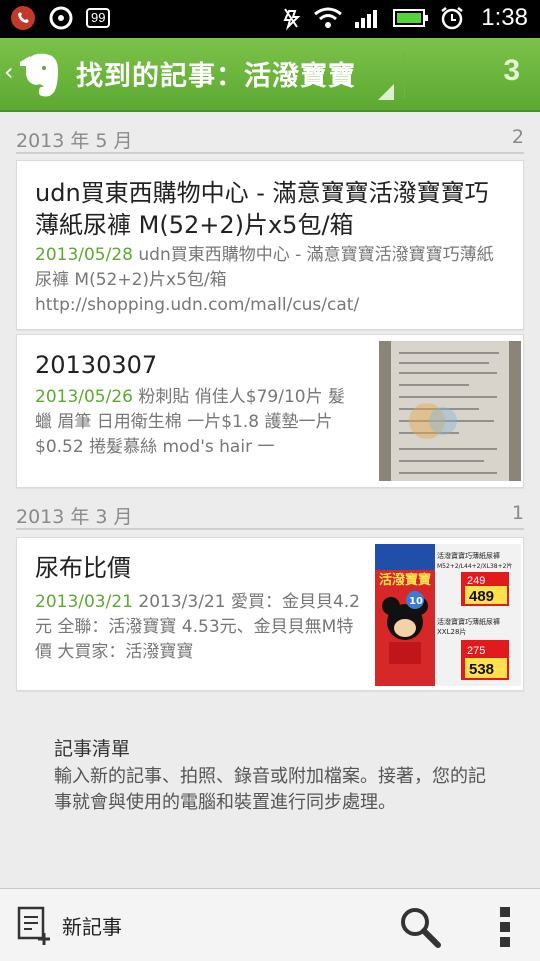  Describe the element at coordinates (270, 19) in the screenshot. I see `status-bar: 99 1:38` at that location.